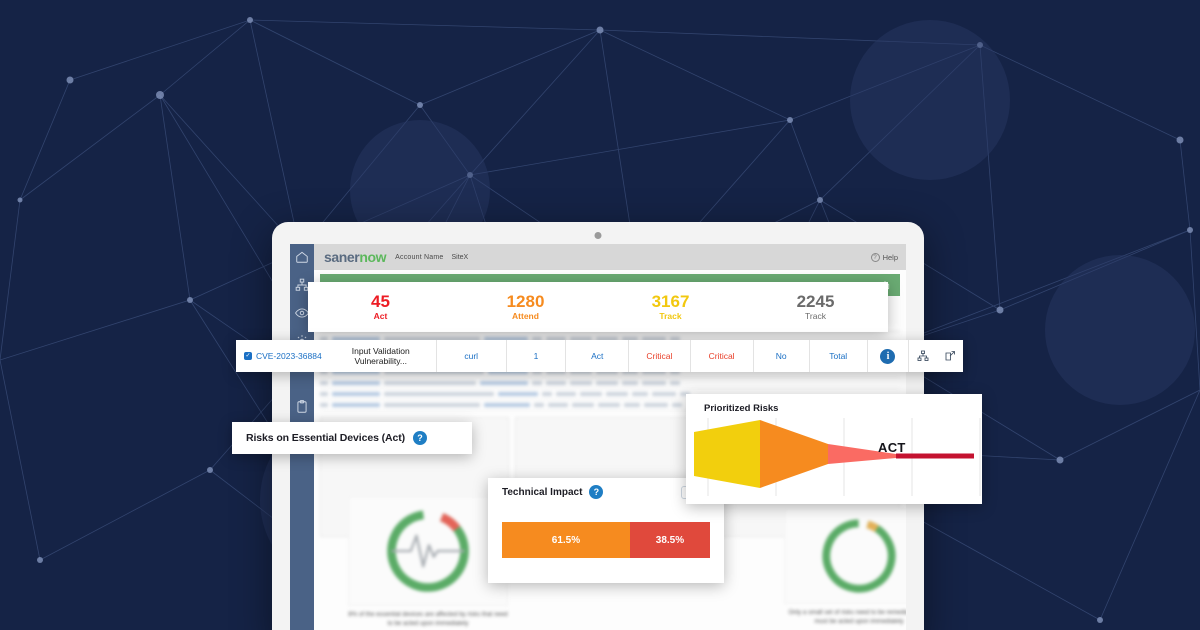 This screenshot has width=1200, height=630. What do you see at coordinates (302, 407) in the screenshot?
I see `clipboard-icon` at bounding box center [302, 407].